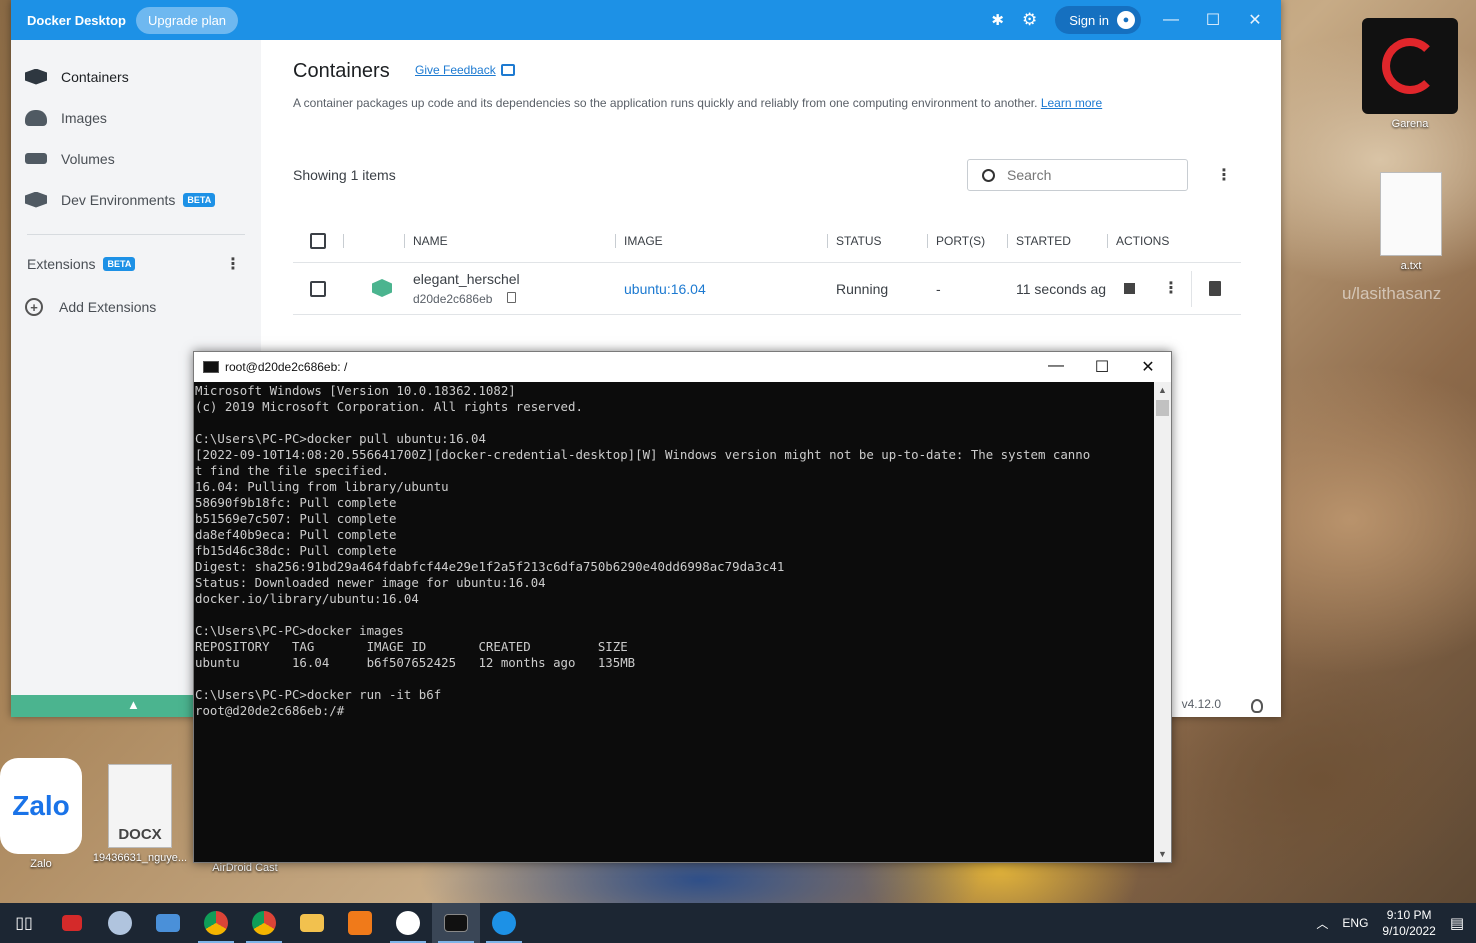 The image size is (1476, 943). What do you see at coordinates (312, 923) in the screenshot?
I see `taskbar-app-explorer` at bounding box center [312, 923].